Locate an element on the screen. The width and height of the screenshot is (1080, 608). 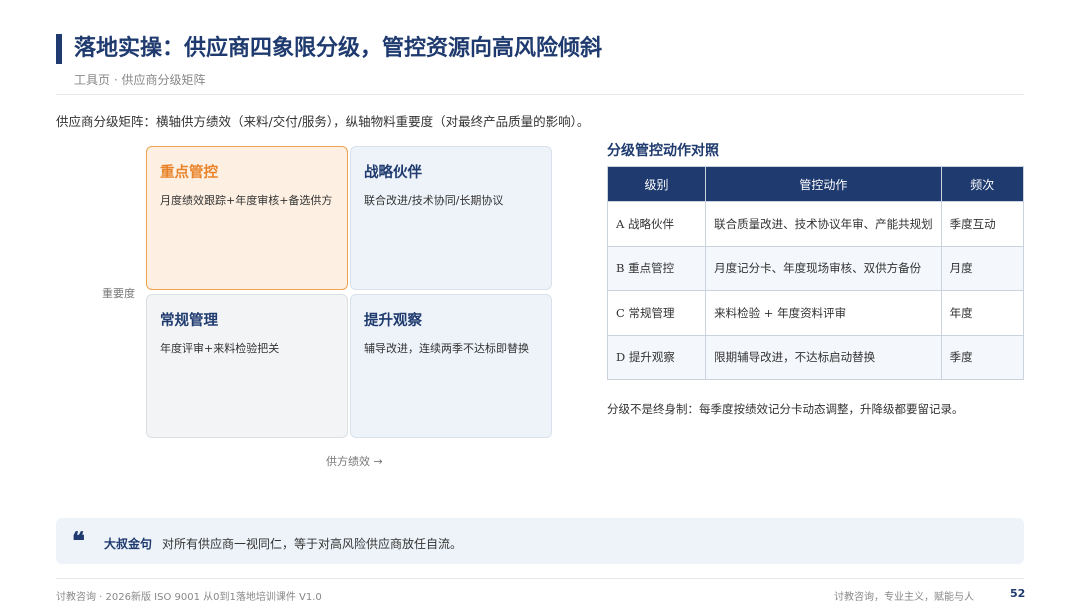
quadrant-title: 重点管控 is located at coordinates (189, 173).